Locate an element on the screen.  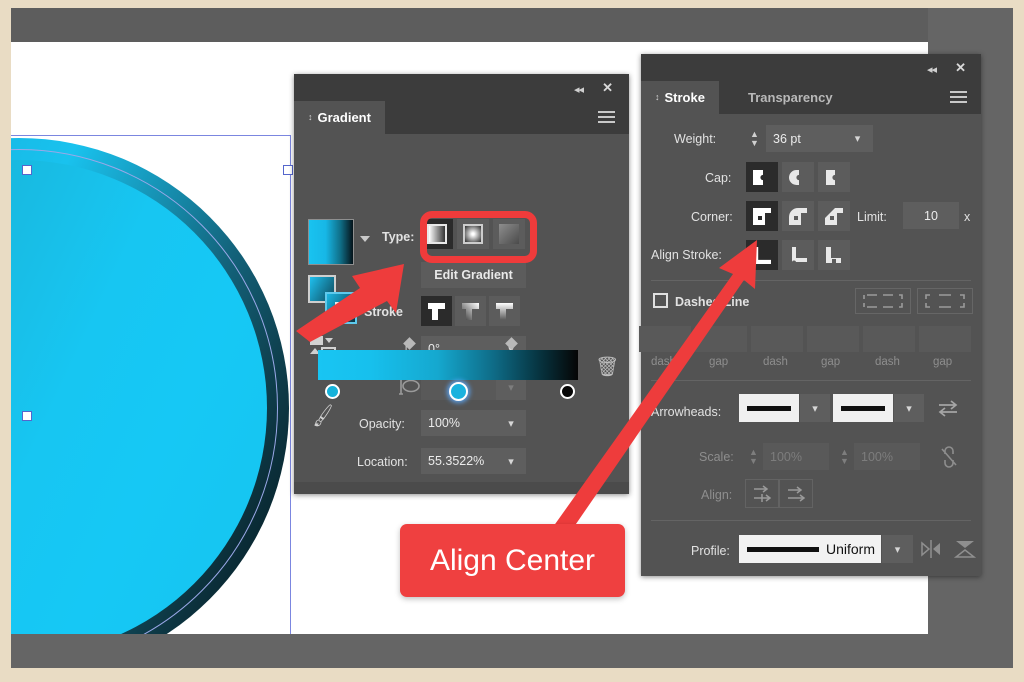
cap-butt-button is located at coordinates (762, 177).